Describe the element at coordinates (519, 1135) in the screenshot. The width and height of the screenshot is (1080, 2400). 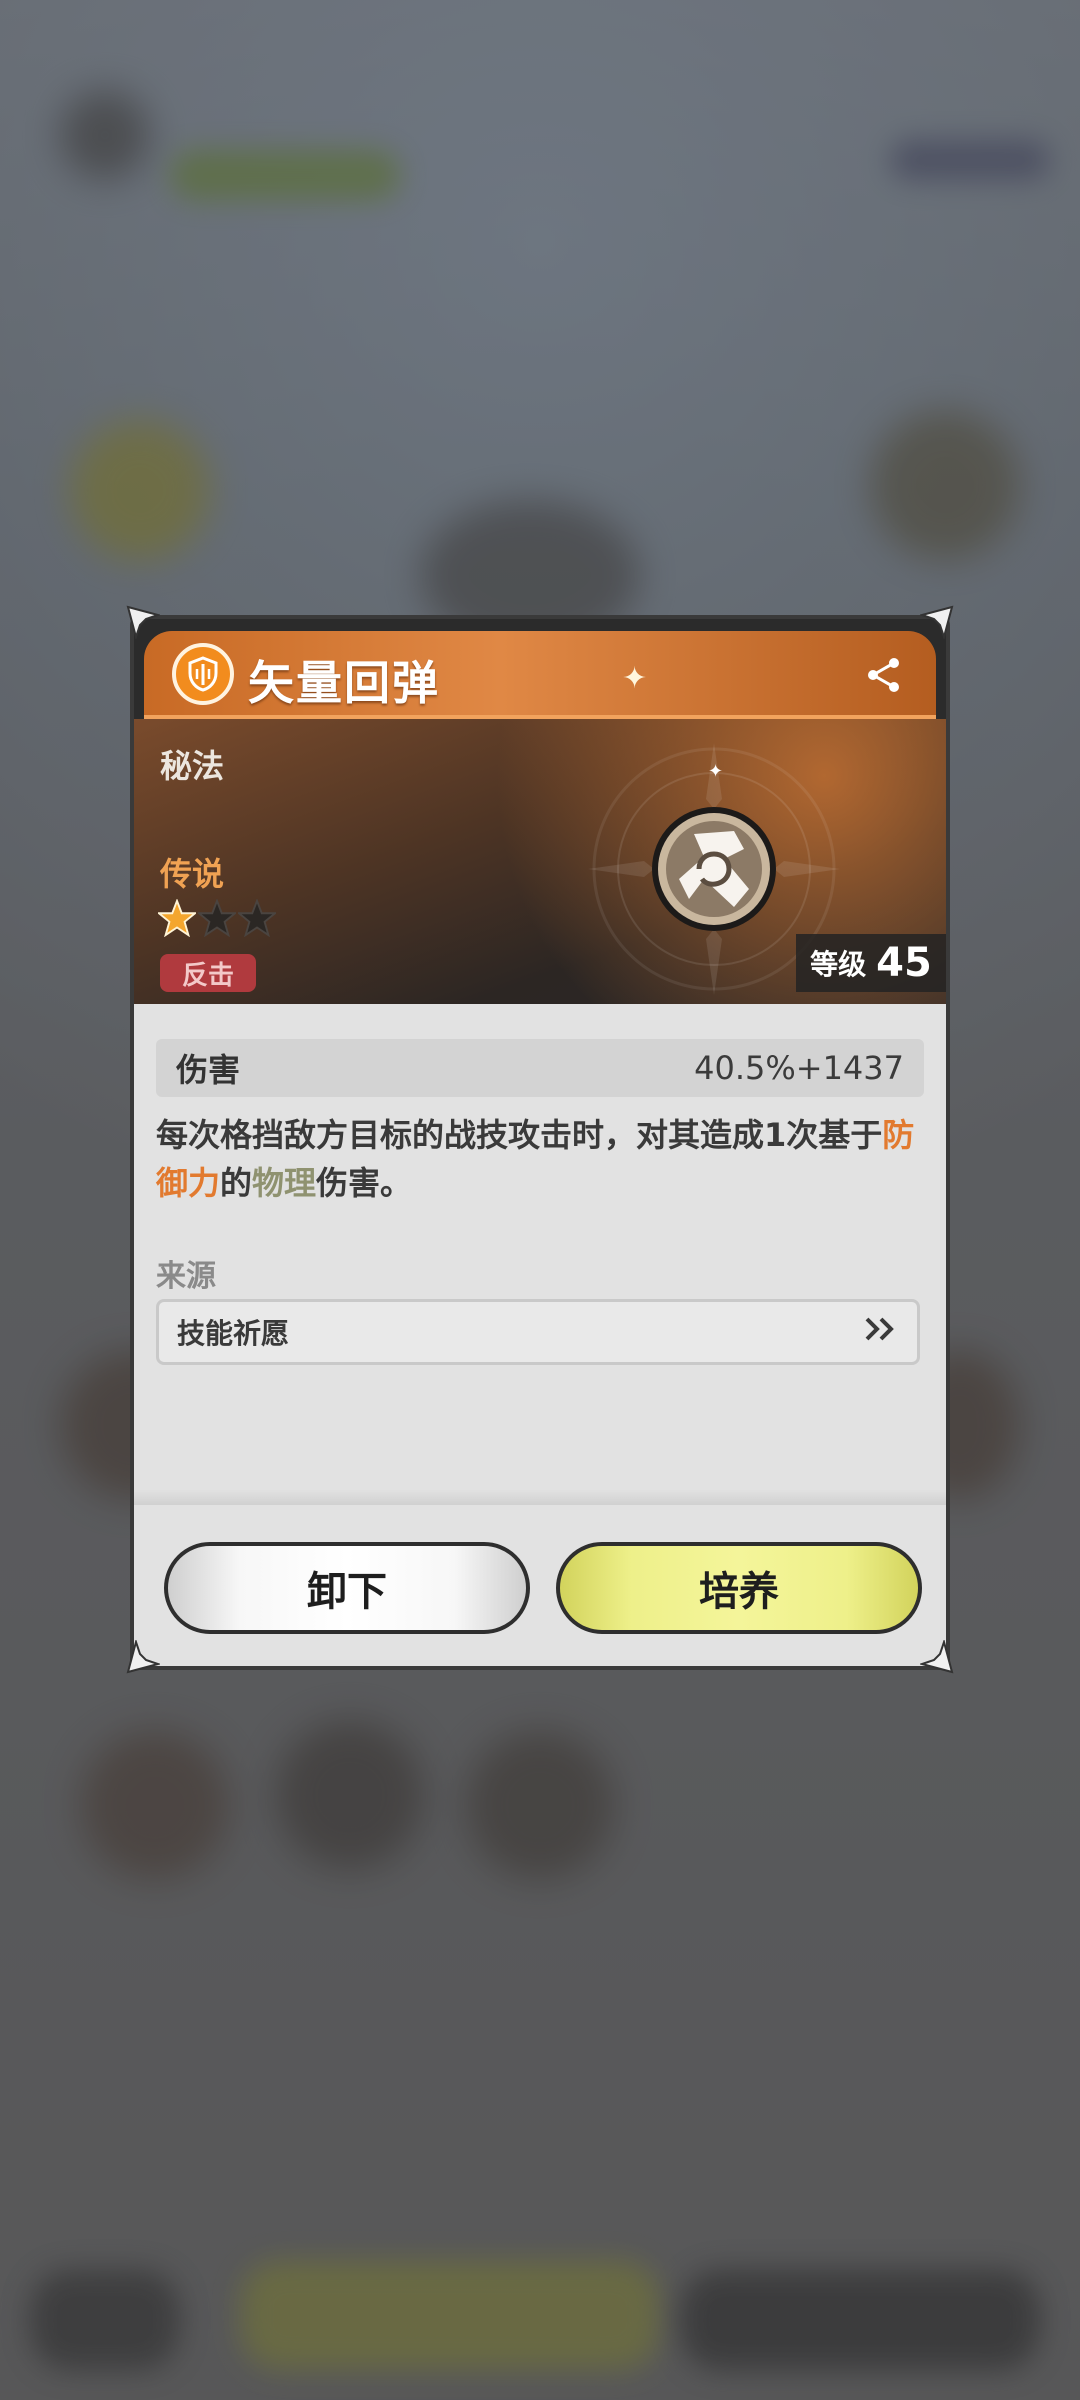
I see `description-text: 每次格挡敌方目标的战技攻击时，对其造成1次基于` at that location.